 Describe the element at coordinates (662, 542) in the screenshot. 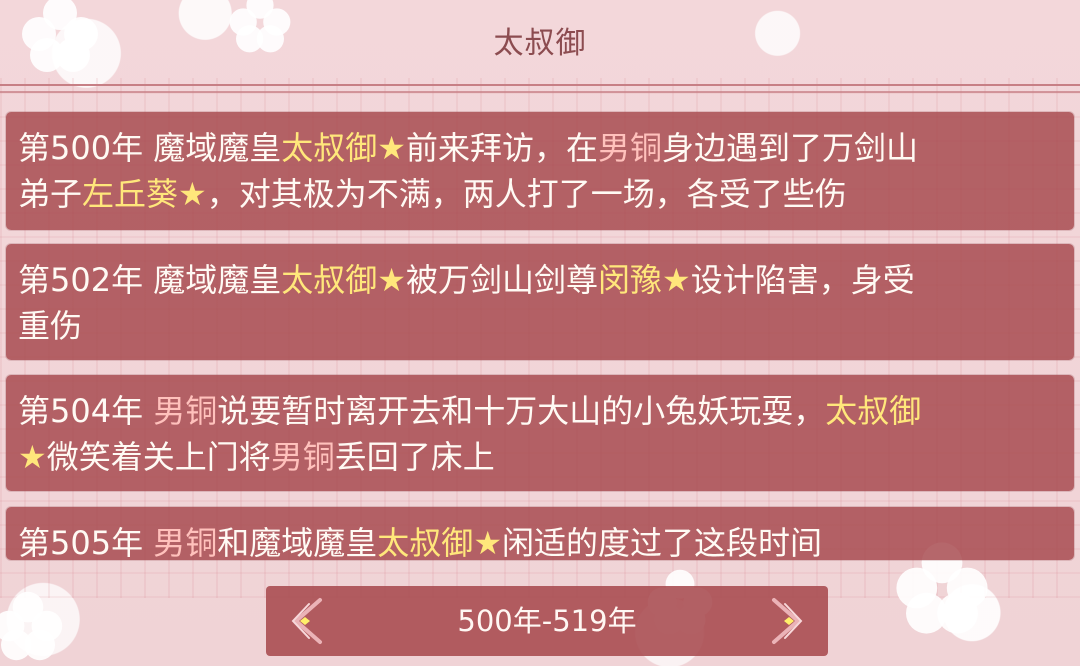

I see `event-text: 闲适的度过了这段时间` at that location.